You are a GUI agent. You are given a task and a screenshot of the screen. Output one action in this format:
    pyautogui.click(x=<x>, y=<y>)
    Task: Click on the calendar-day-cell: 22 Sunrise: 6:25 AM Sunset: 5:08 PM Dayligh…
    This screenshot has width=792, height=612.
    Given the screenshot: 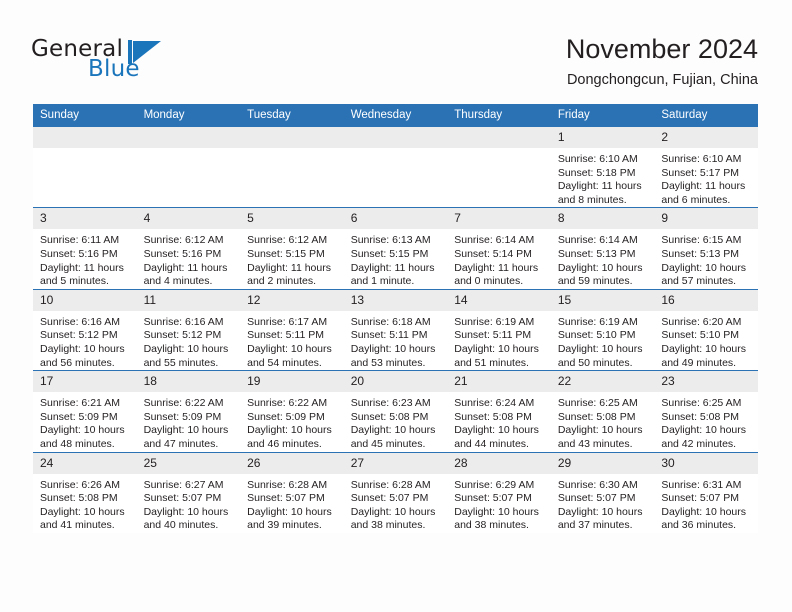 What is the action you would take?
    pyautogui.click(x=602, y=411)
    